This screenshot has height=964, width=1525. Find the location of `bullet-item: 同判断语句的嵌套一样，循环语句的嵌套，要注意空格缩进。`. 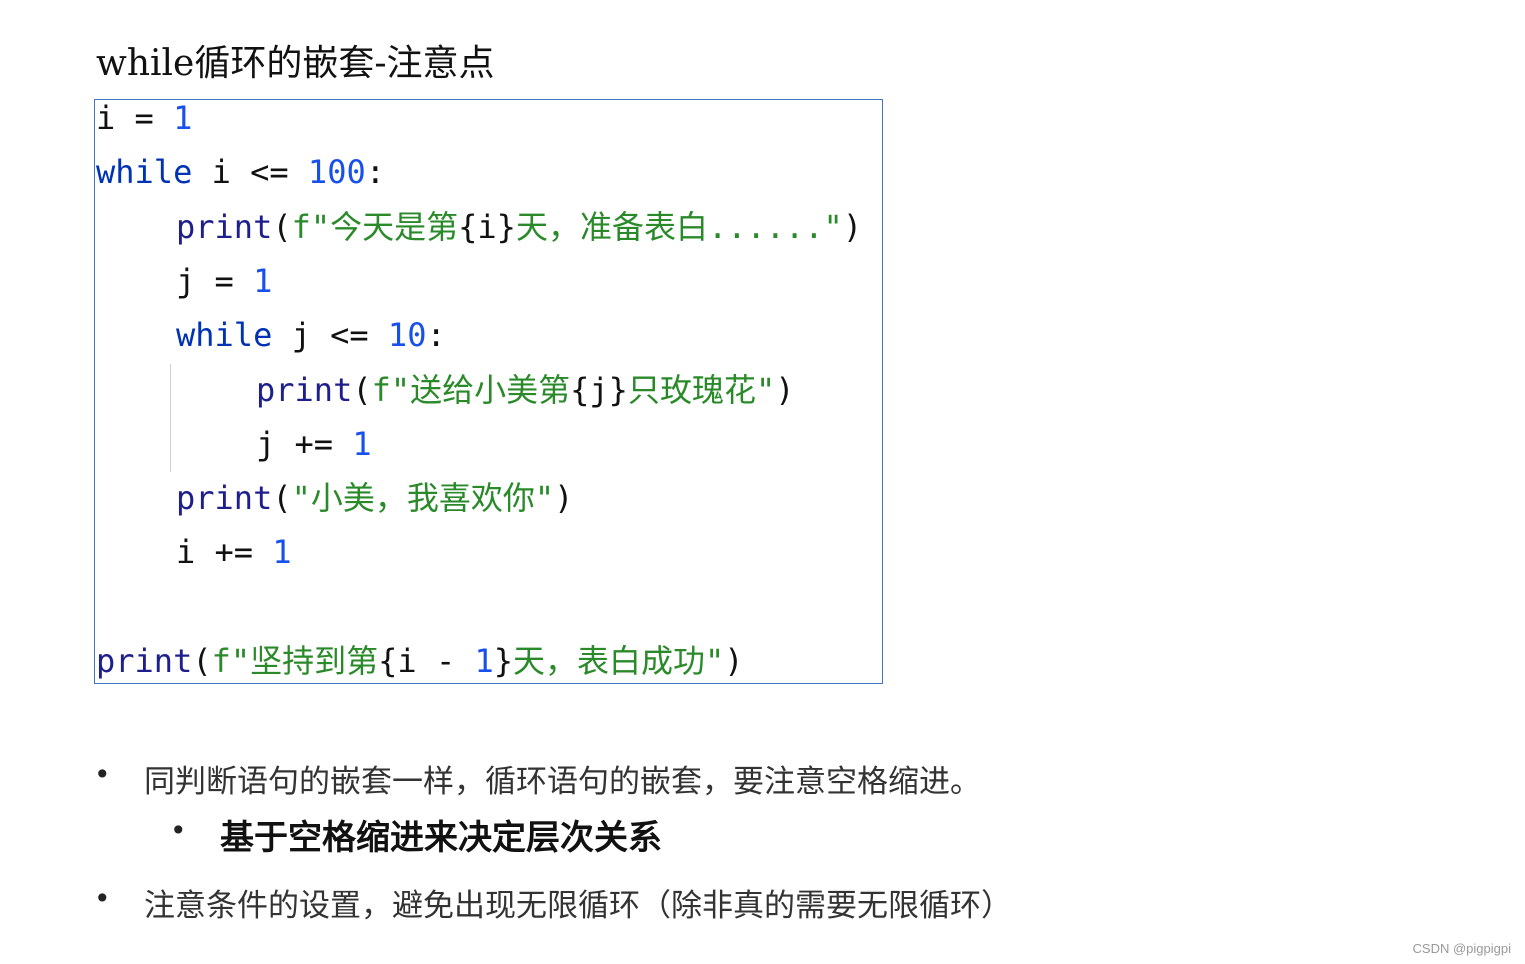

bullet-item: 同判断语句的嵌套一样，循环语句的嵌套，要注意空格缩进。 is located at coordinates (562, 782).